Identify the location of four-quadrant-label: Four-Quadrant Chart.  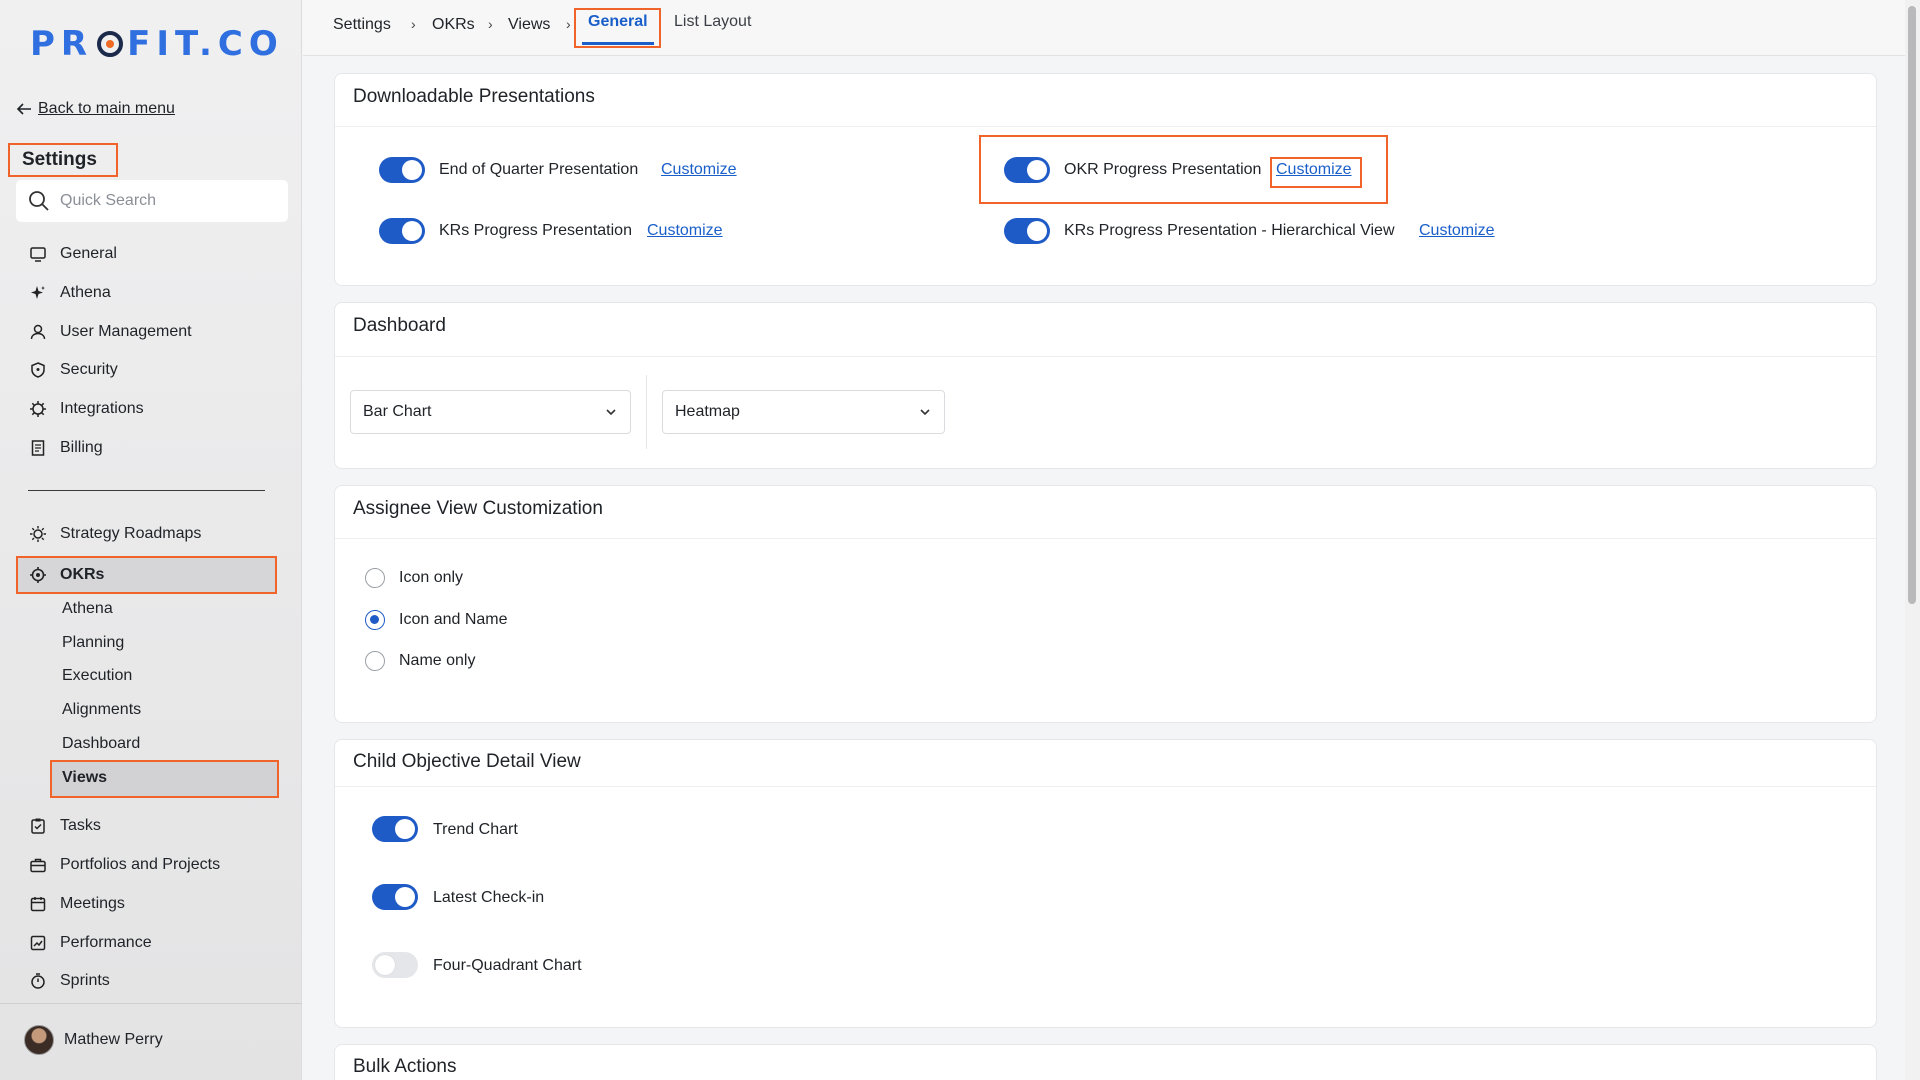
(507, 965).